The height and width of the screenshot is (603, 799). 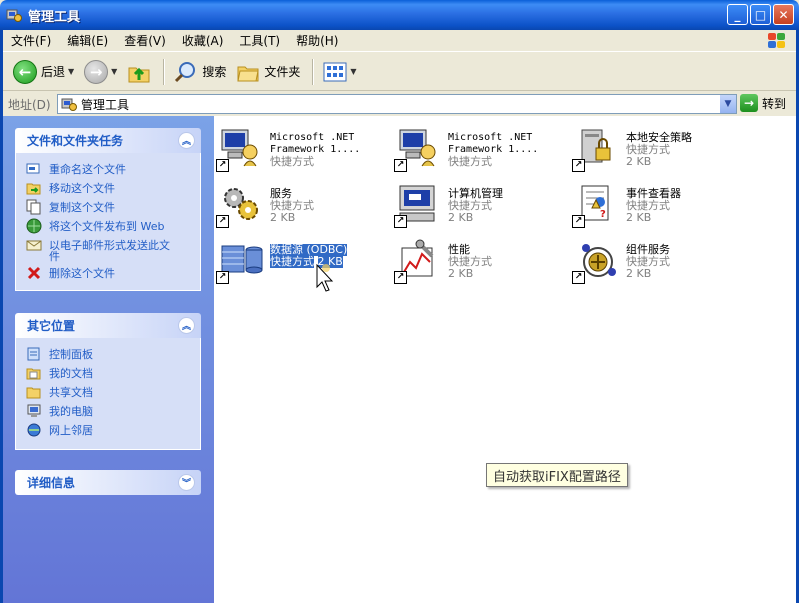 What do you see at coordinates (399, 15) in the screenshot?
I see `title-bar: 管理工具 _ □ ✕` at bounding box center [399, 15].